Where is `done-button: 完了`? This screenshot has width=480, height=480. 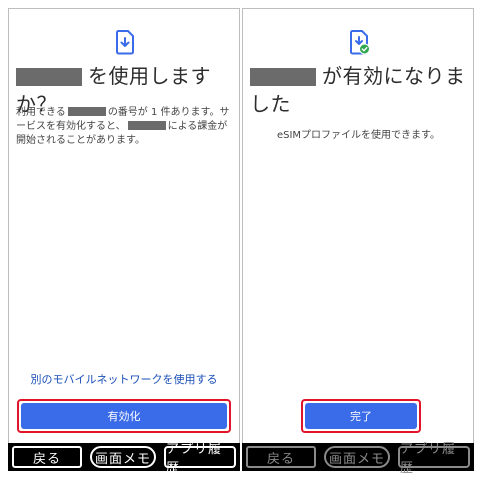
done-button: 完了 is located at coordinates (361, 416).